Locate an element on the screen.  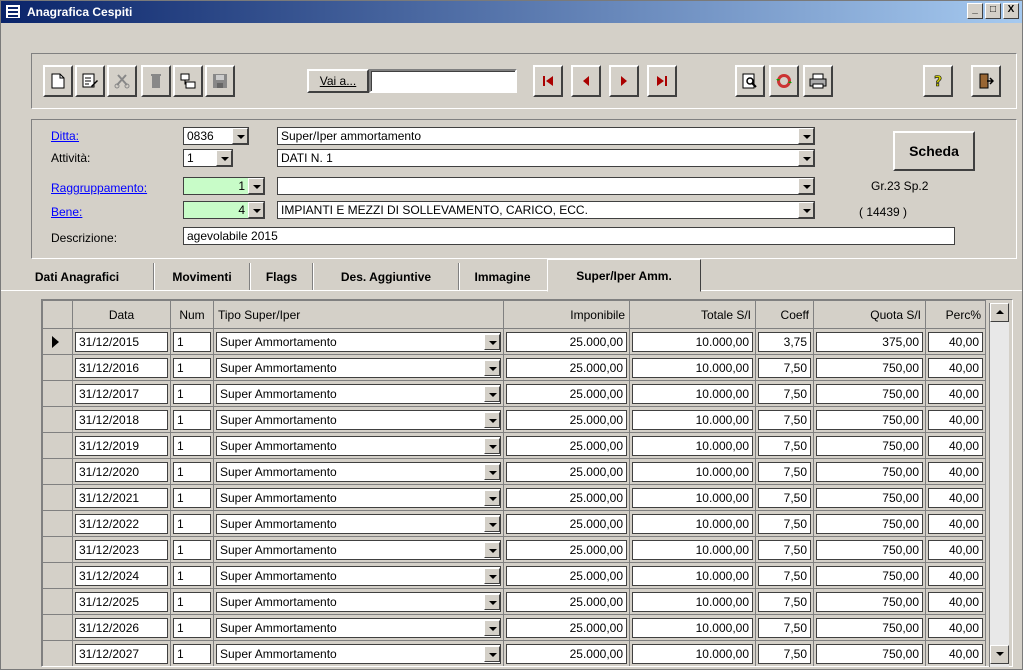
refresh-button is located at coordinates (784, 81).